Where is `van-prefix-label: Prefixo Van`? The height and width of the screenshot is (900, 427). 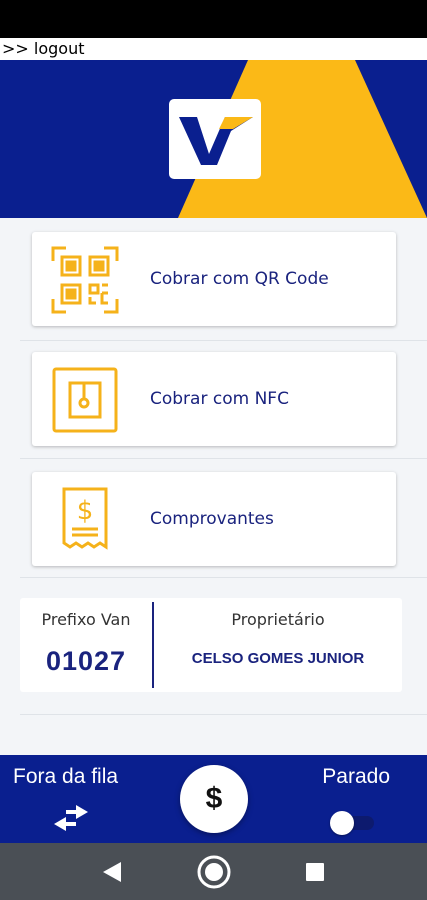
van-prefix-label: Prefixo Van is located at coordinates (86, 619).